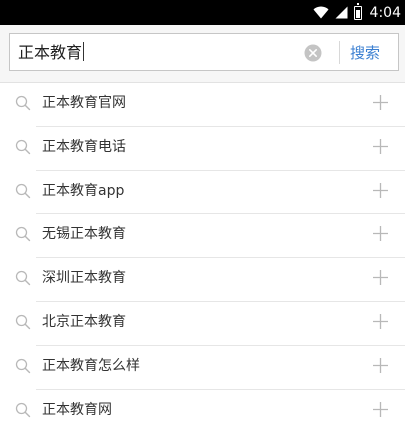 This screenshot has width=405, height=428. Describe the element at coordinates (202, 193) in the screenshot. I see `suggestion-item: 正本教育app` at that location.